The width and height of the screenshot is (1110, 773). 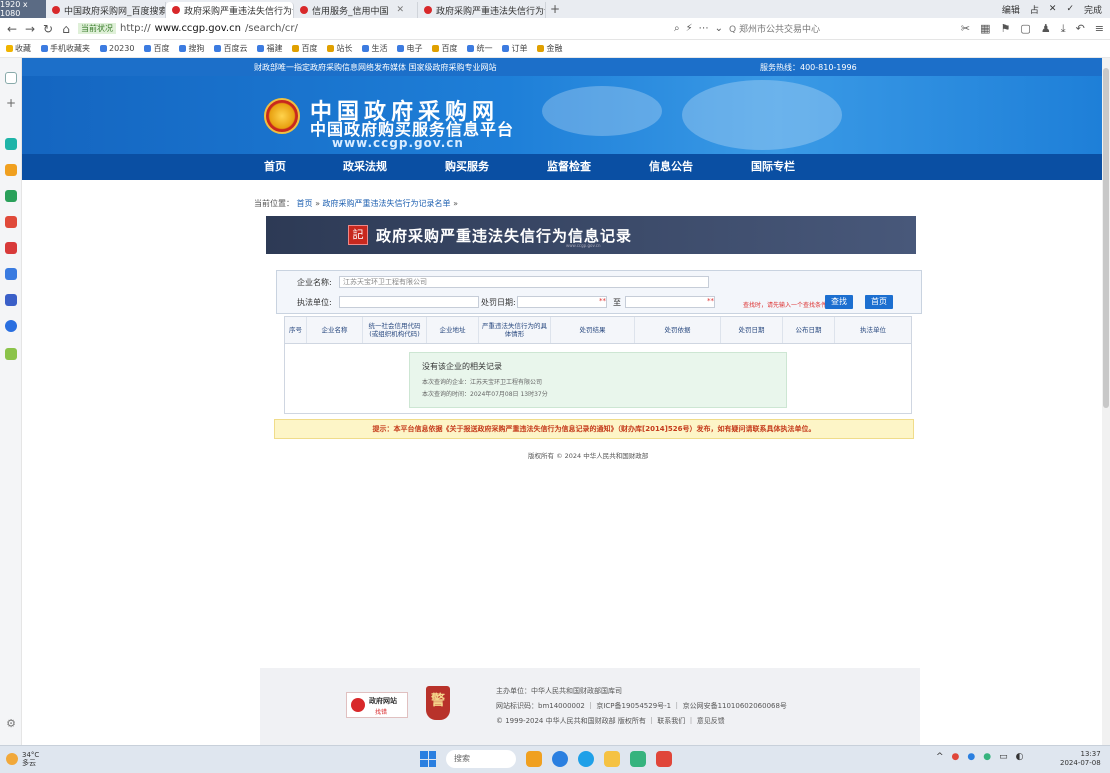 What do you see at coordinates (365, 167) in the screenshot?
I see `nav-regulations: 政采法规` at bounding box center [365, 167].